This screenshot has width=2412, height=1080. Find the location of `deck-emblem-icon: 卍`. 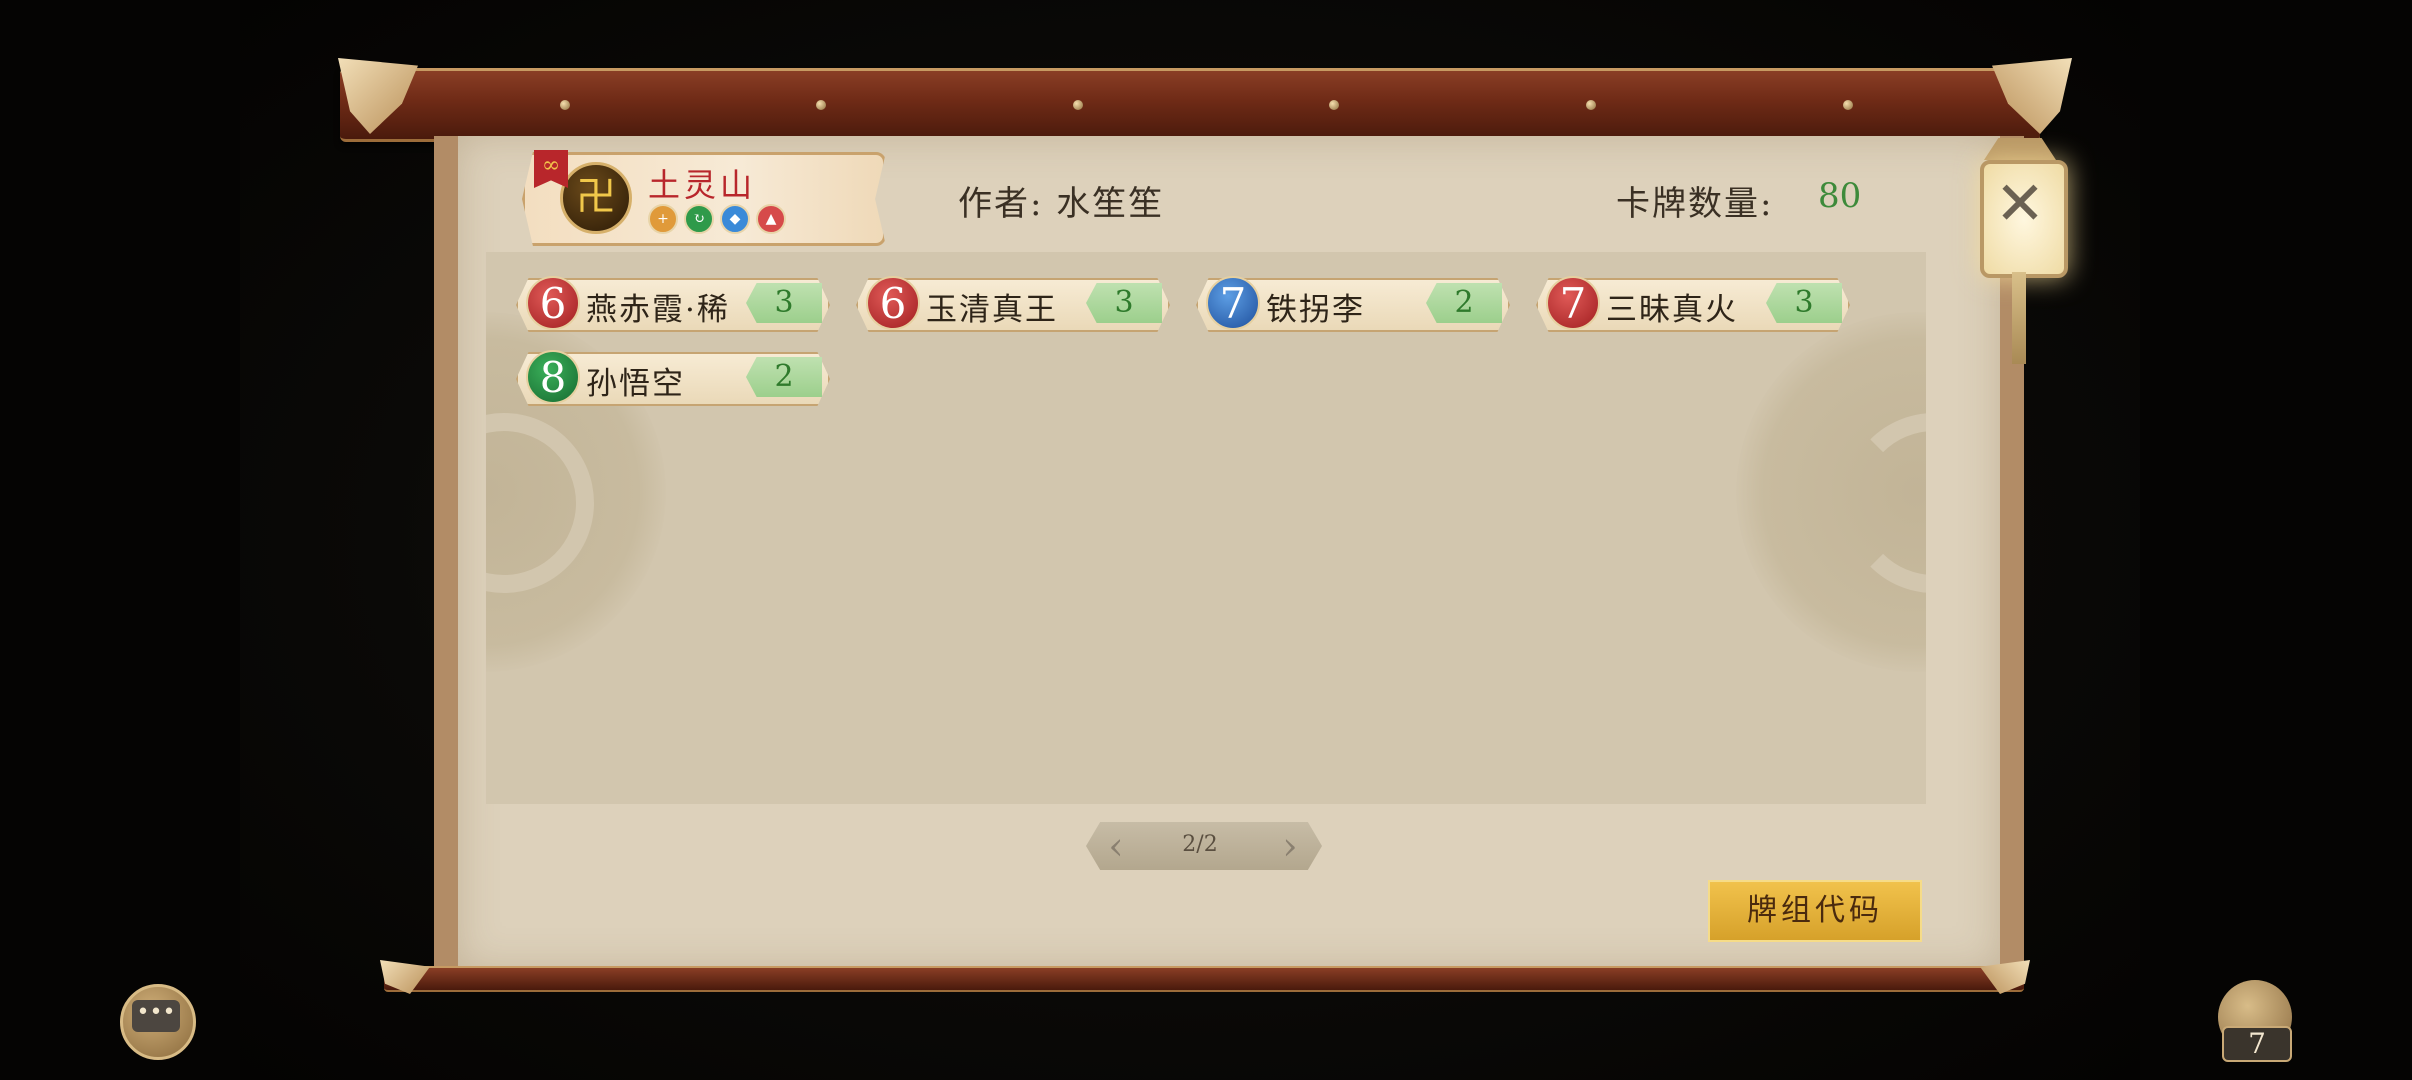

deck-emblem-icon: 卍 is located at coordinates (596, 198).